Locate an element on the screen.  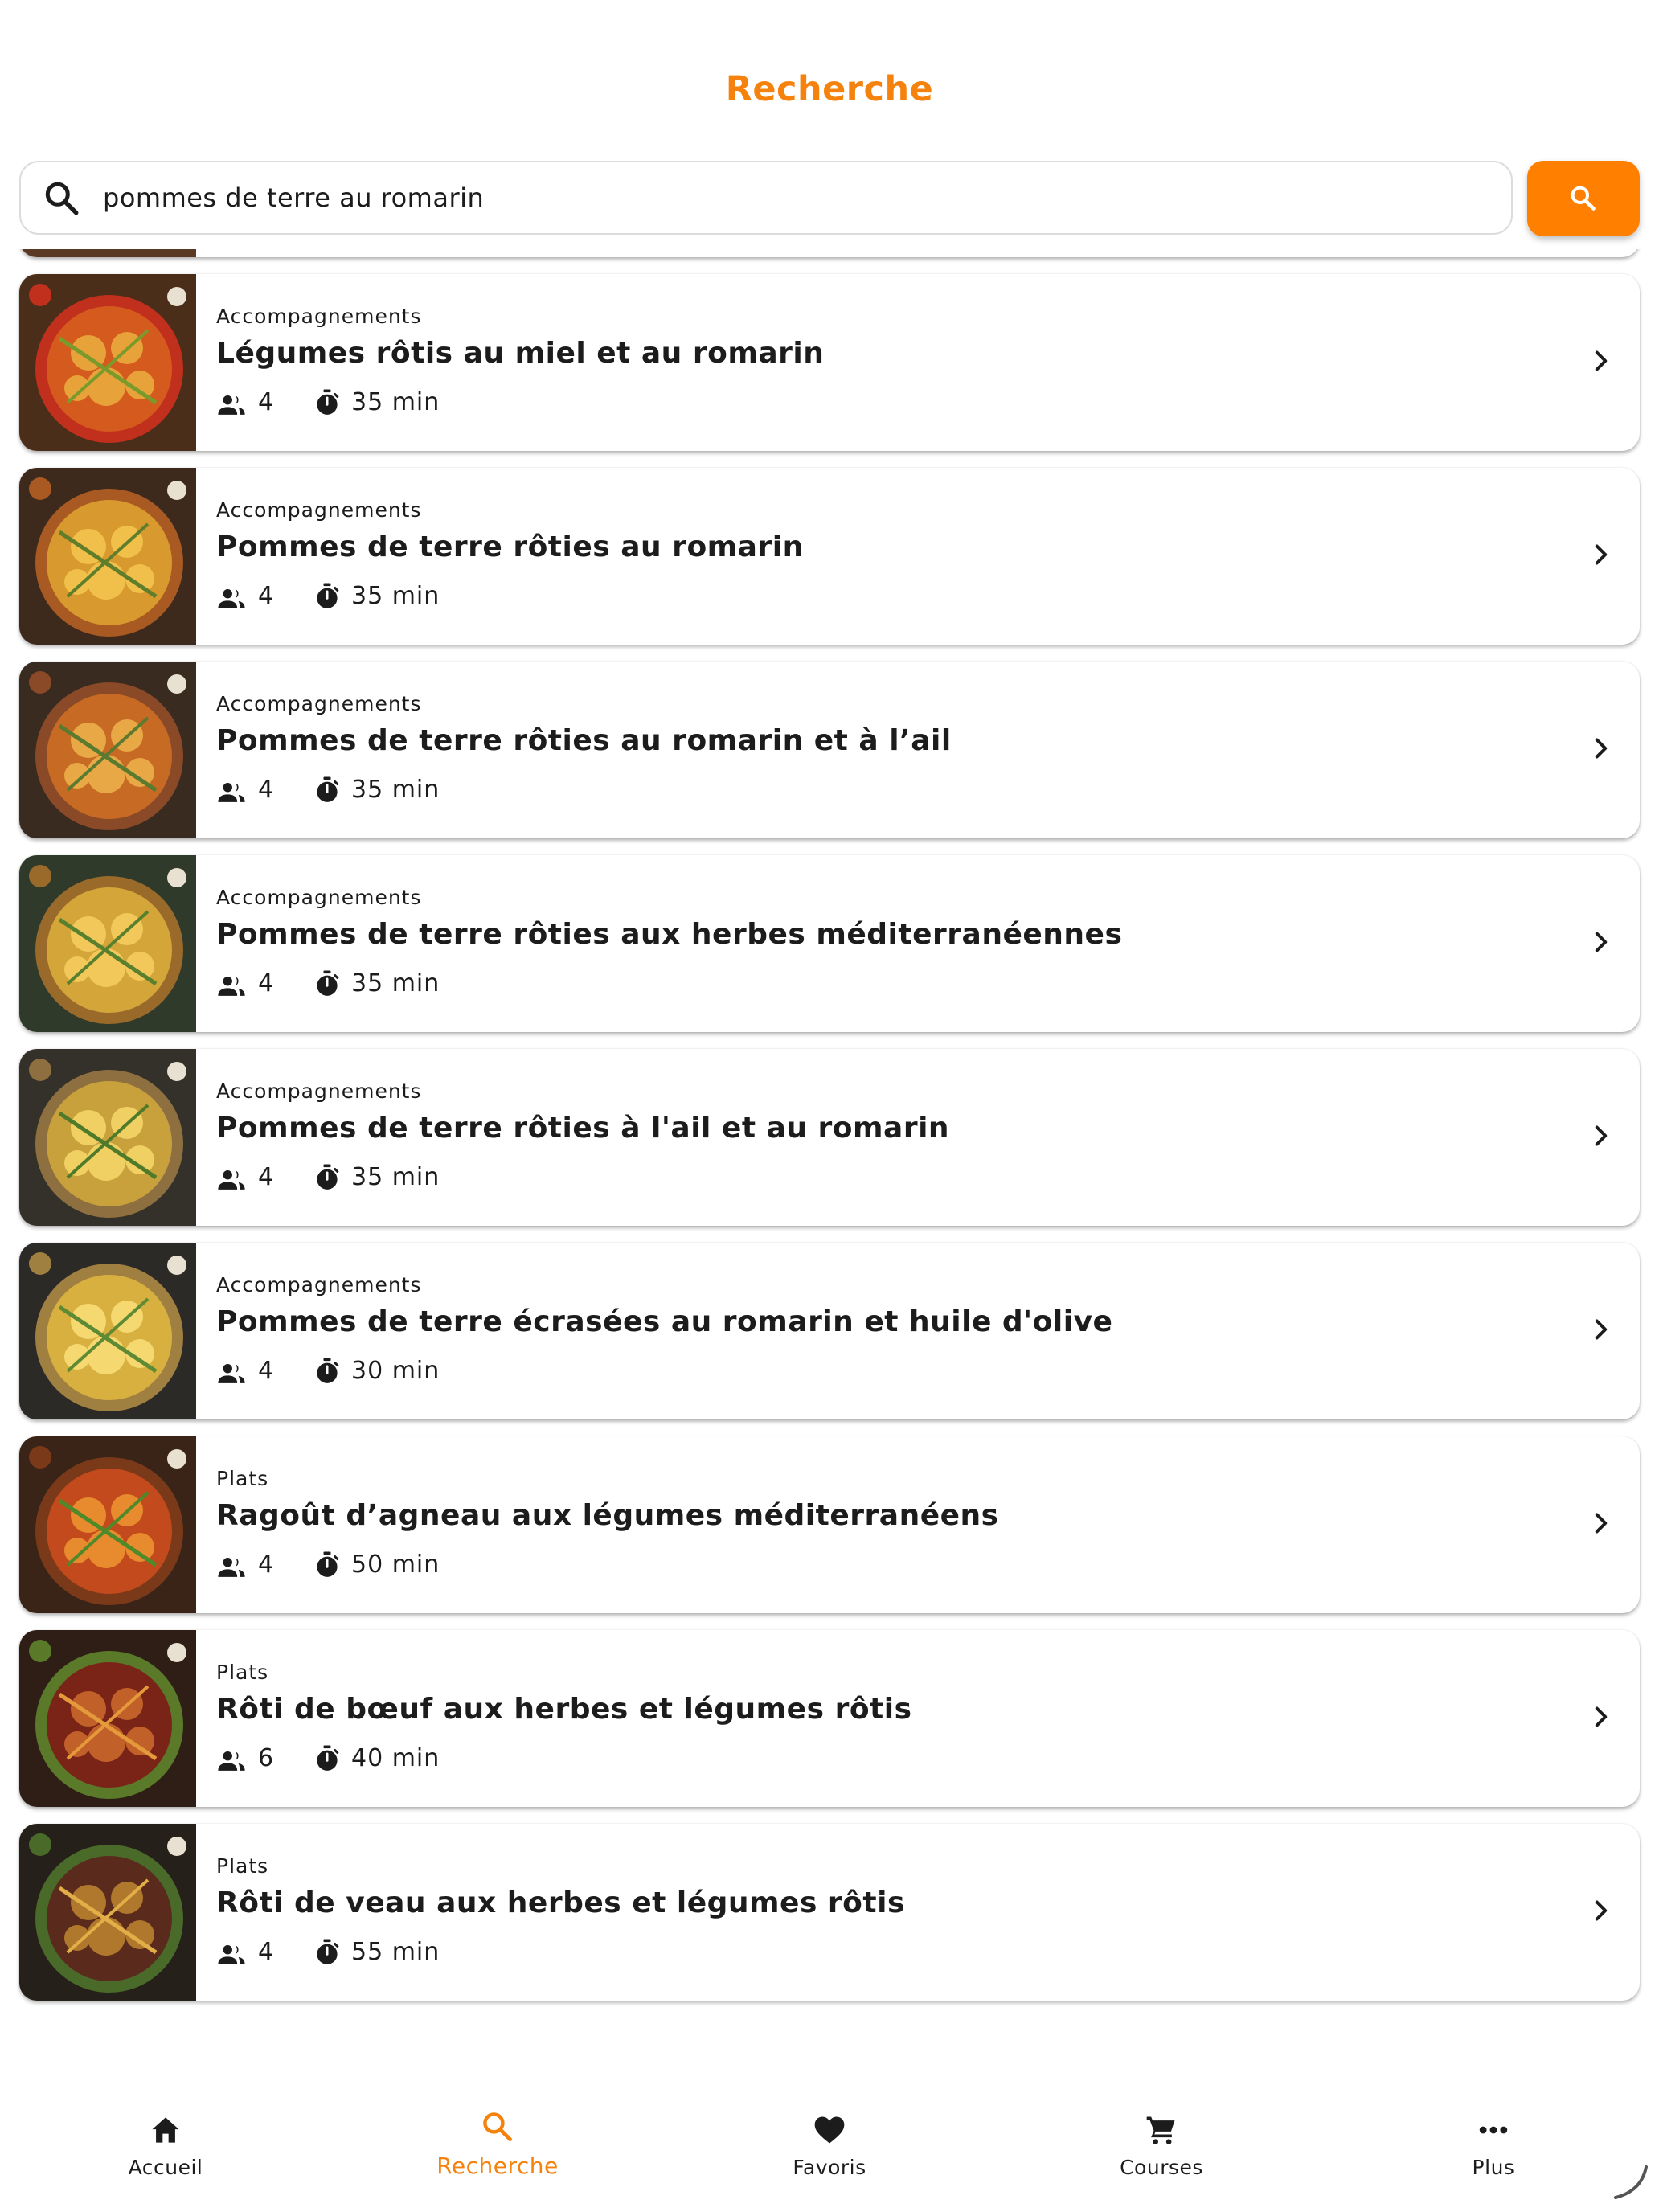
nav-label: Plus is located at coordinates (1493, 2167).